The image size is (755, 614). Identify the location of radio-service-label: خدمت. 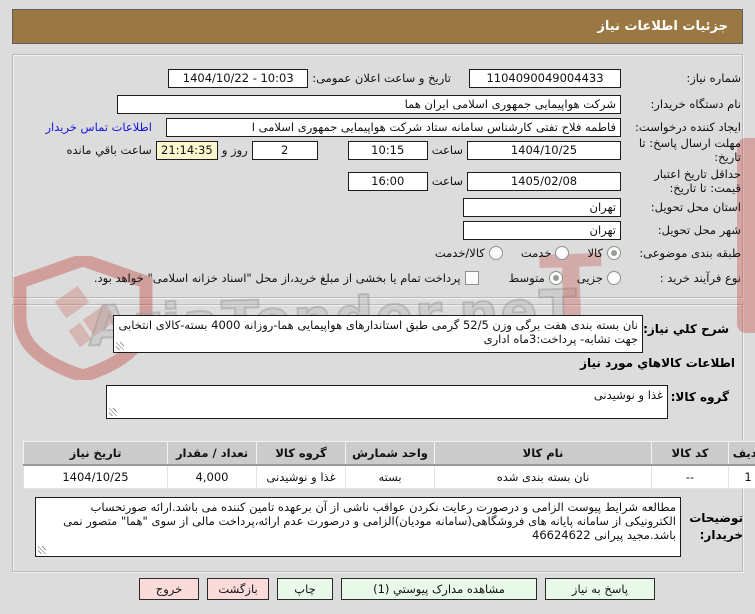
(536, 253).